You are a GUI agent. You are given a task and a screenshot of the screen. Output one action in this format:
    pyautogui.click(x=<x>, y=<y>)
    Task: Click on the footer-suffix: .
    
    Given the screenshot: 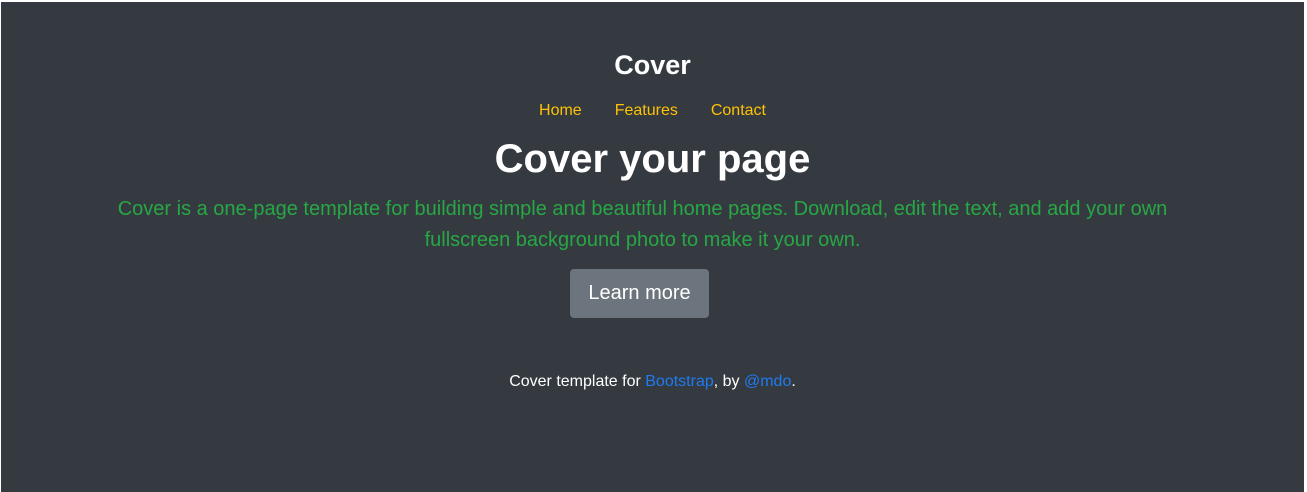 What is the action you would take?
    pyautogui.click(x=793, y=381)
    